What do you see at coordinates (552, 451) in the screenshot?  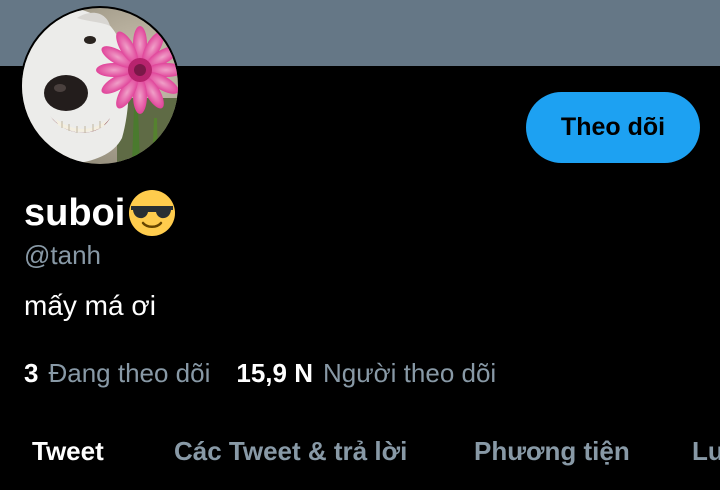 I see `tab-media: Phương tiện` at bounding box center [552, 451].